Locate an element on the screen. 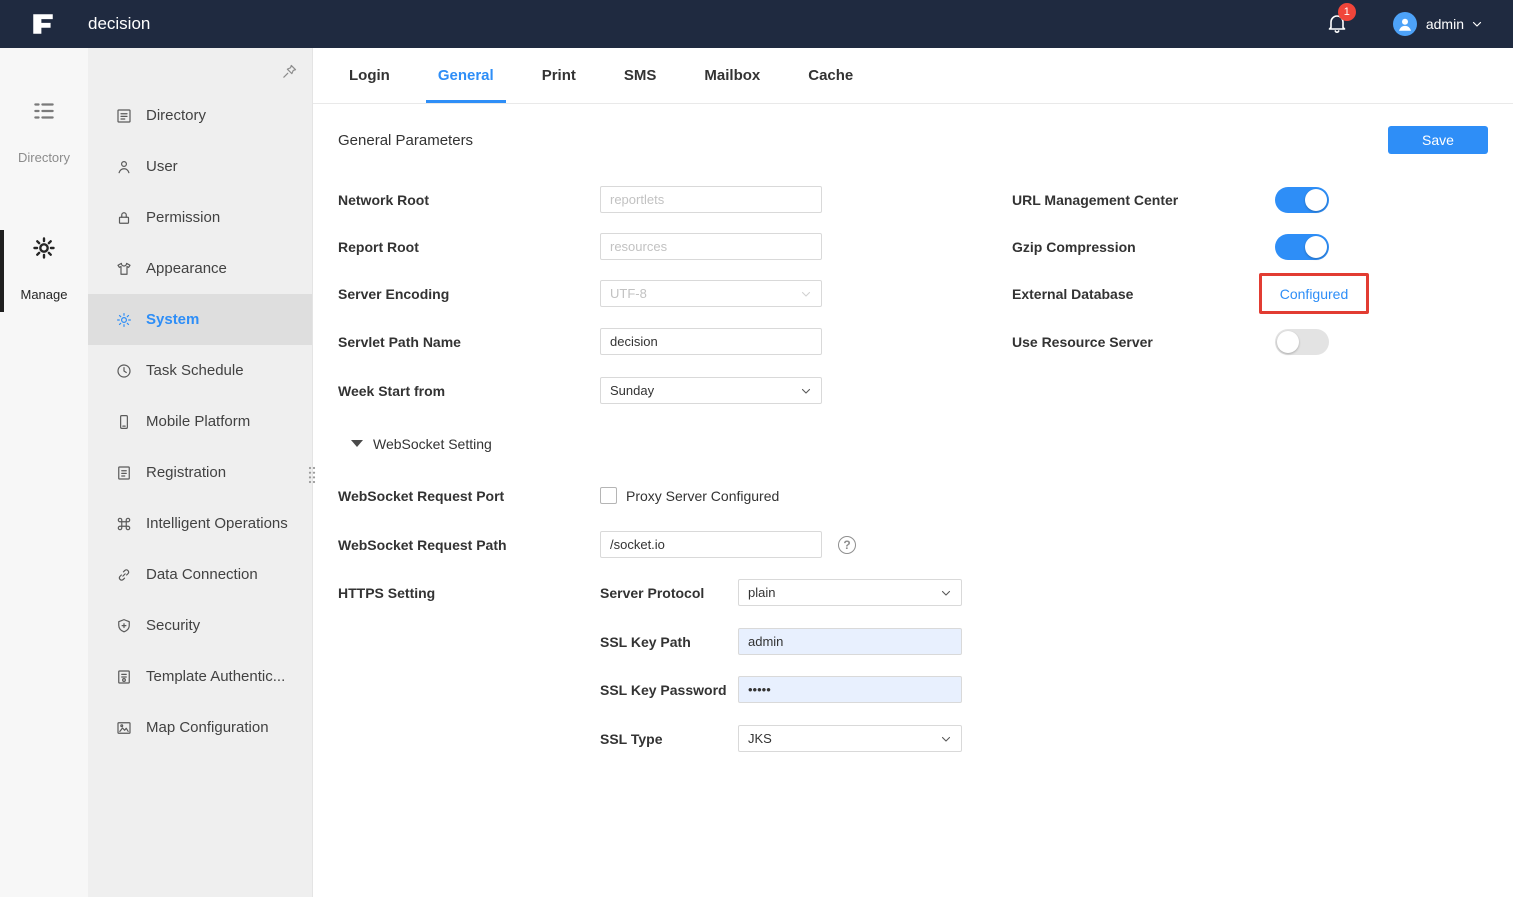 The width and height of the screenshot is (1513, 897). tab-label: Login is located at coordinates (369, 75).